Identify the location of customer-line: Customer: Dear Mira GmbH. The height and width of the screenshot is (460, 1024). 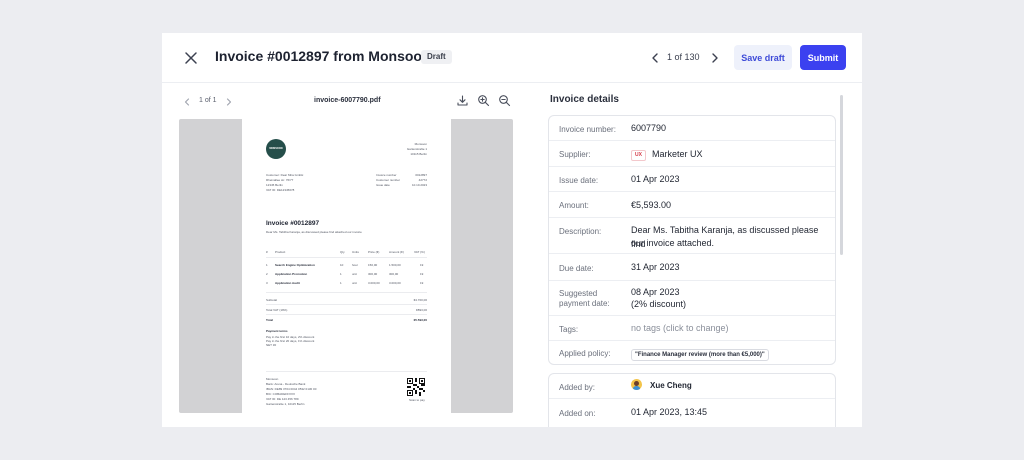
(285, 175).